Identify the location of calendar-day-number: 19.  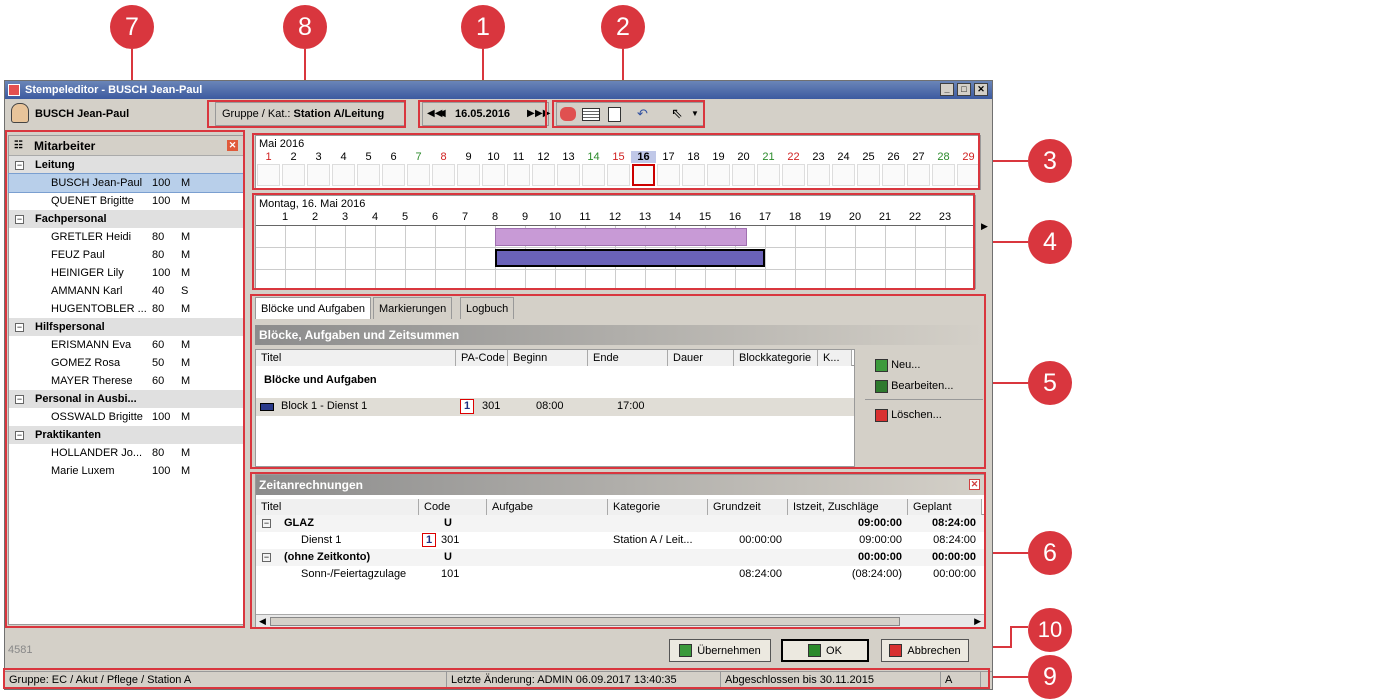
(718, 157).